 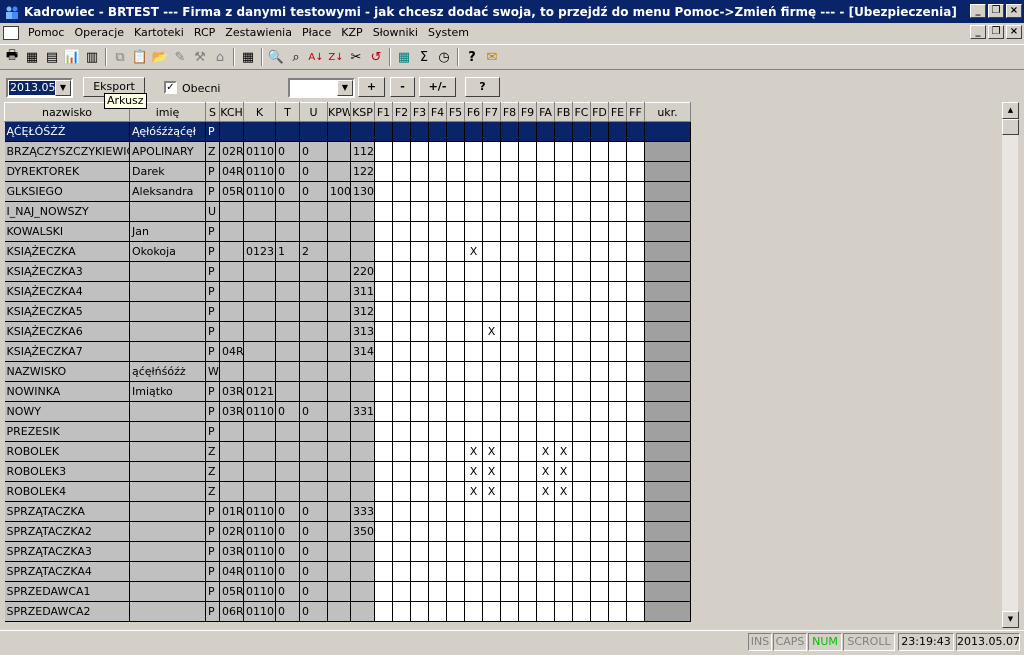 What do you see at coordinates (67, 451) in the screenshot?
I see `cell-nazwisko: ROBOLEK` at bounding box center [67, 451].